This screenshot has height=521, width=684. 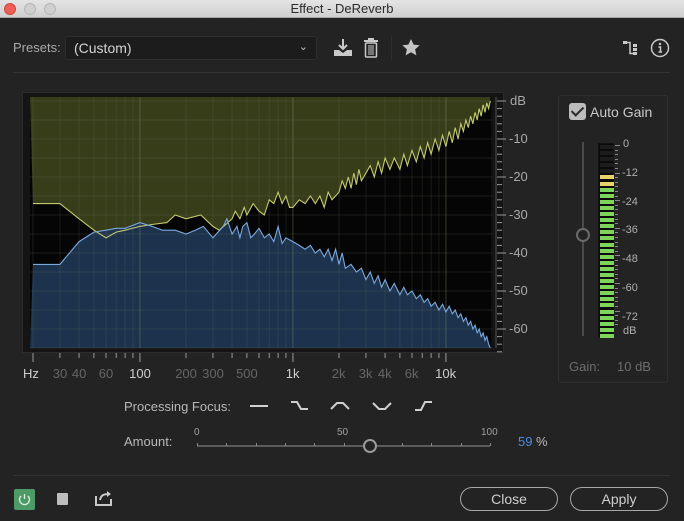 What do you see at coordinates (630, 172) in the screenshot?
I see `meter-scale-label: -12` at bounding box center [630, 172].